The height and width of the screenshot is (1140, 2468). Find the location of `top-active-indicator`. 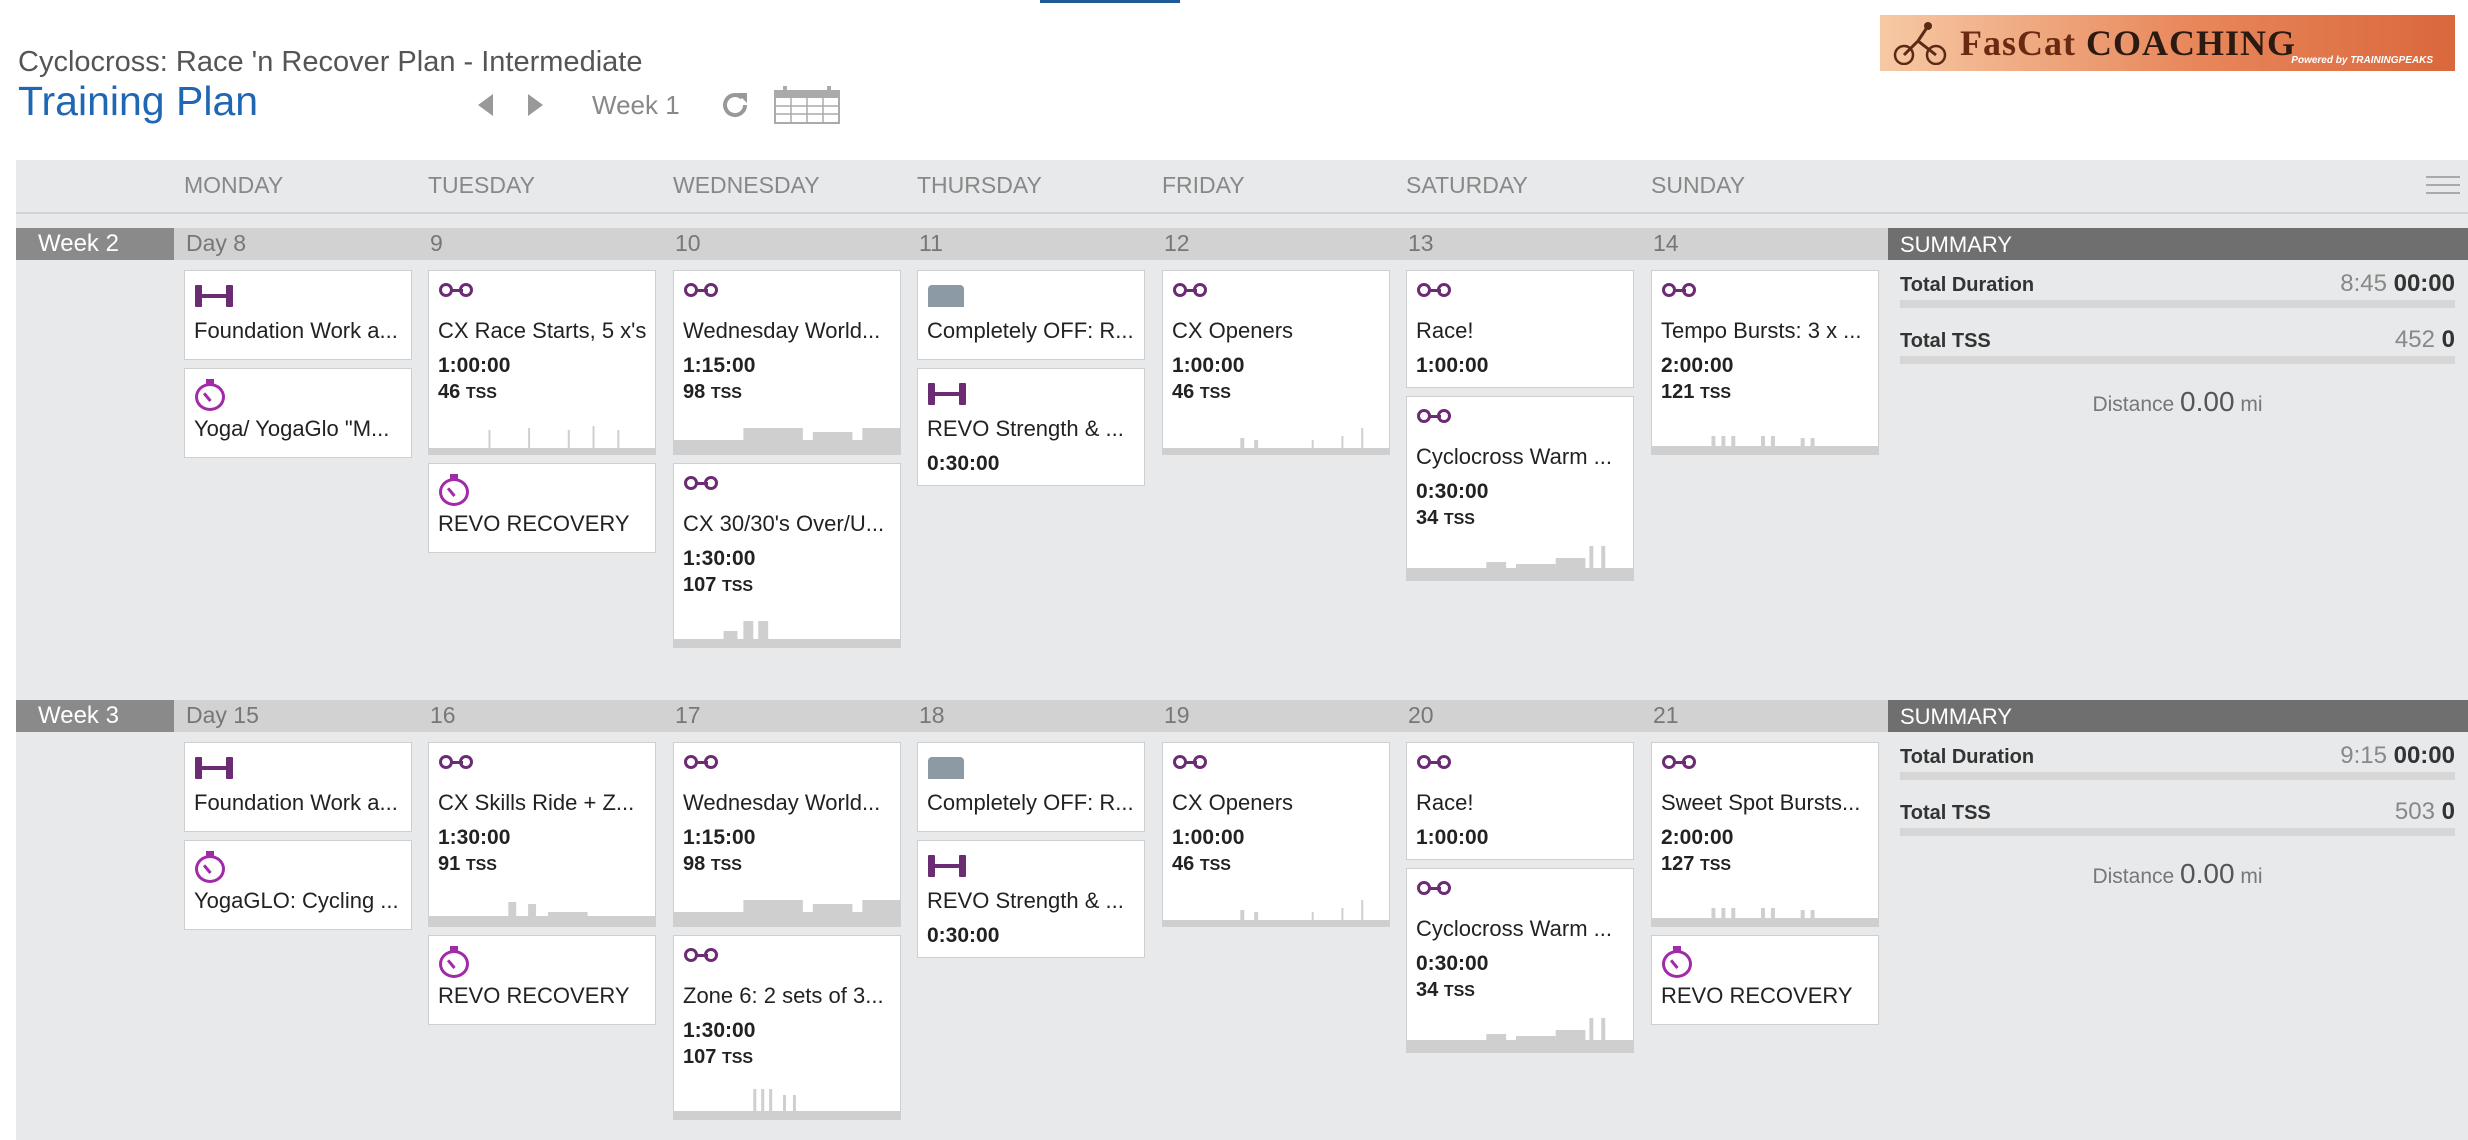

top-active-indicator is located at coordinates (1110, 1).